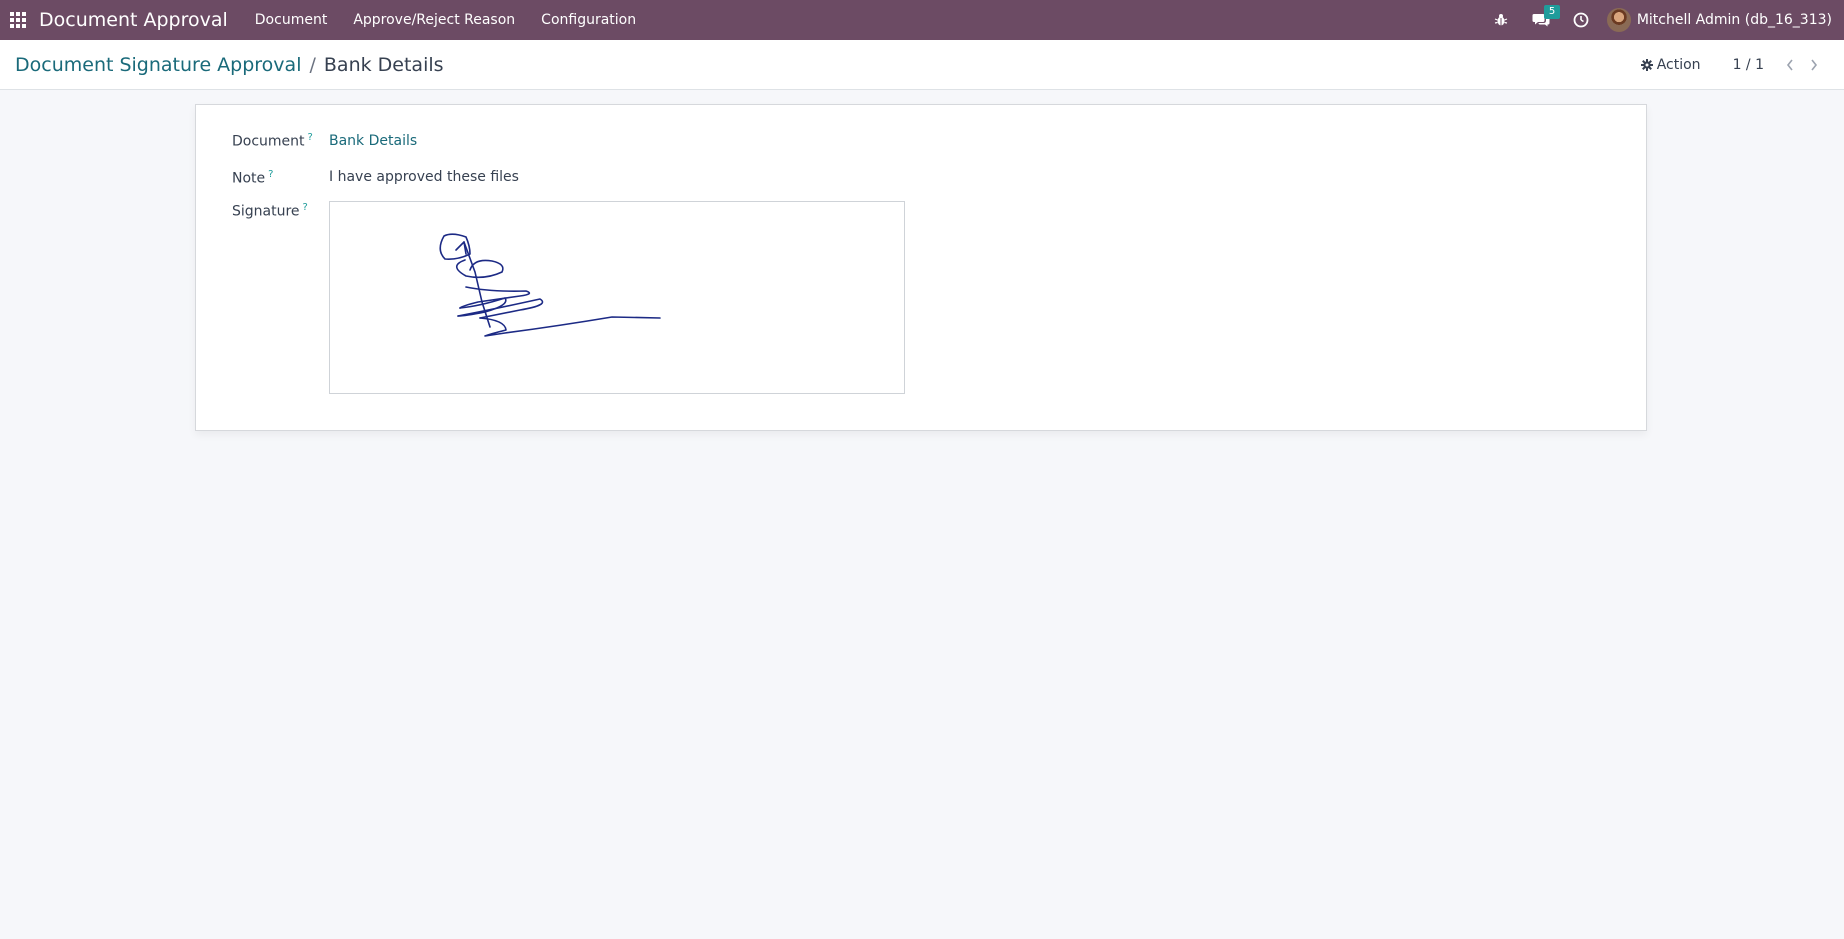 The width and height of the screenshot is (1844, 939). I want to click on control-panel-right: Action 1 / 1, so click(1742, 65).